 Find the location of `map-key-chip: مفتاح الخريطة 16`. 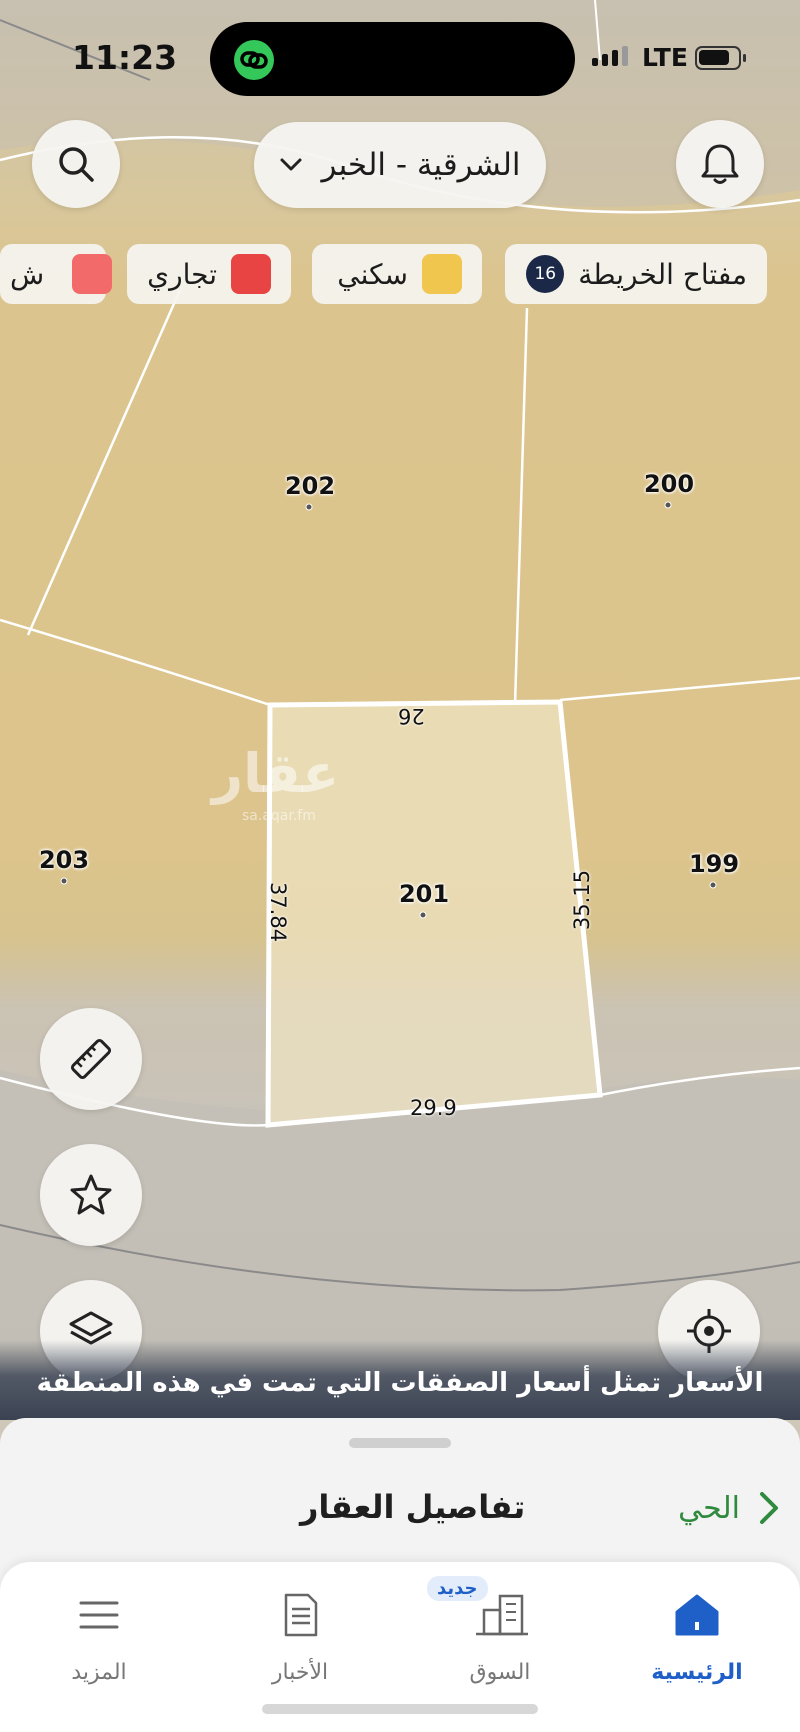

map-key-chip: مفتاح الخريطة 16 is located at coordinates (636, 274).